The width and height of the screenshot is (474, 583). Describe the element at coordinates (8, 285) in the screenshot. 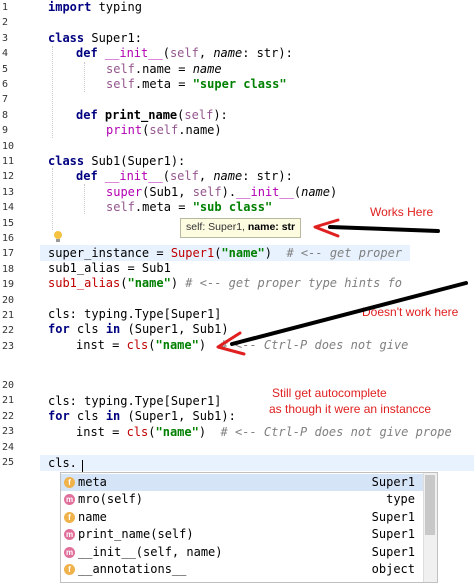

I see `line-number: 19` at that location.